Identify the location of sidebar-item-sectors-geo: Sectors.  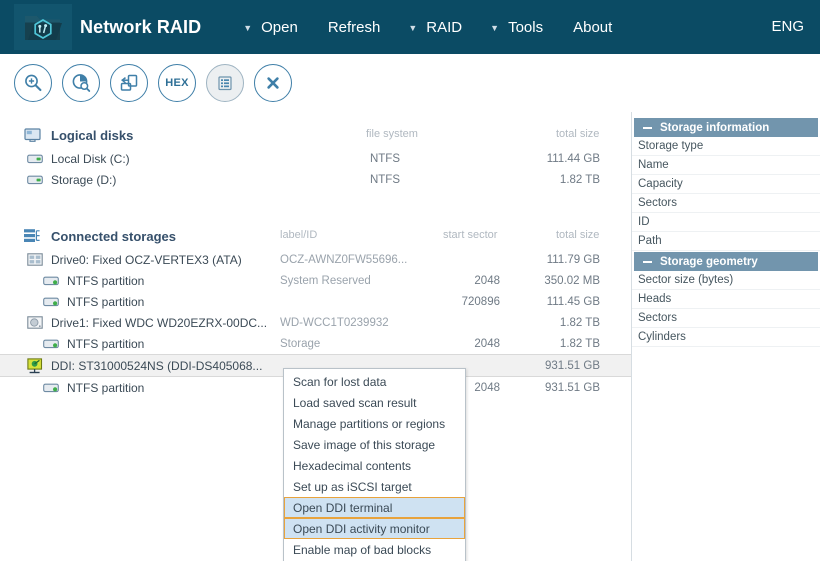
(726, 318).